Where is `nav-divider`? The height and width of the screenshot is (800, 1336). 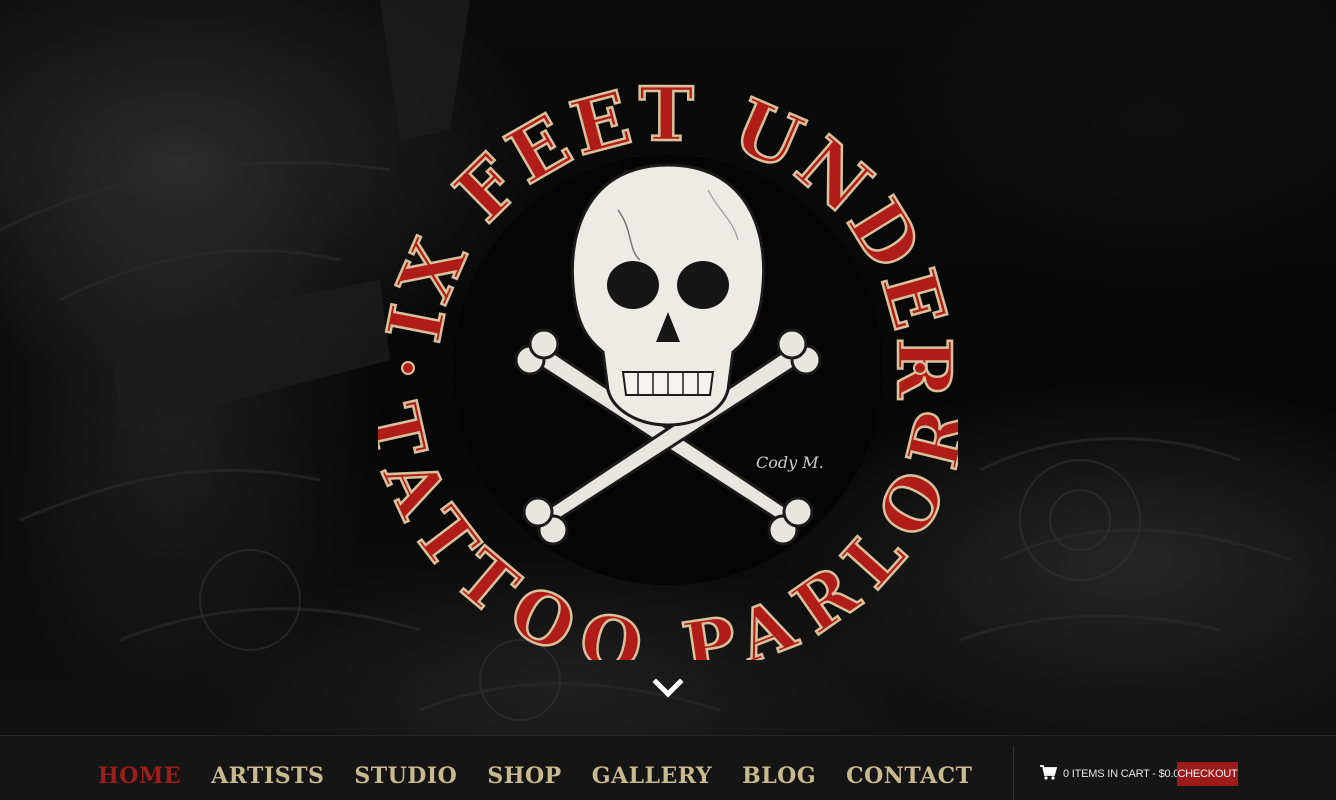
nav-divider is located at coordinates (1013, 773).